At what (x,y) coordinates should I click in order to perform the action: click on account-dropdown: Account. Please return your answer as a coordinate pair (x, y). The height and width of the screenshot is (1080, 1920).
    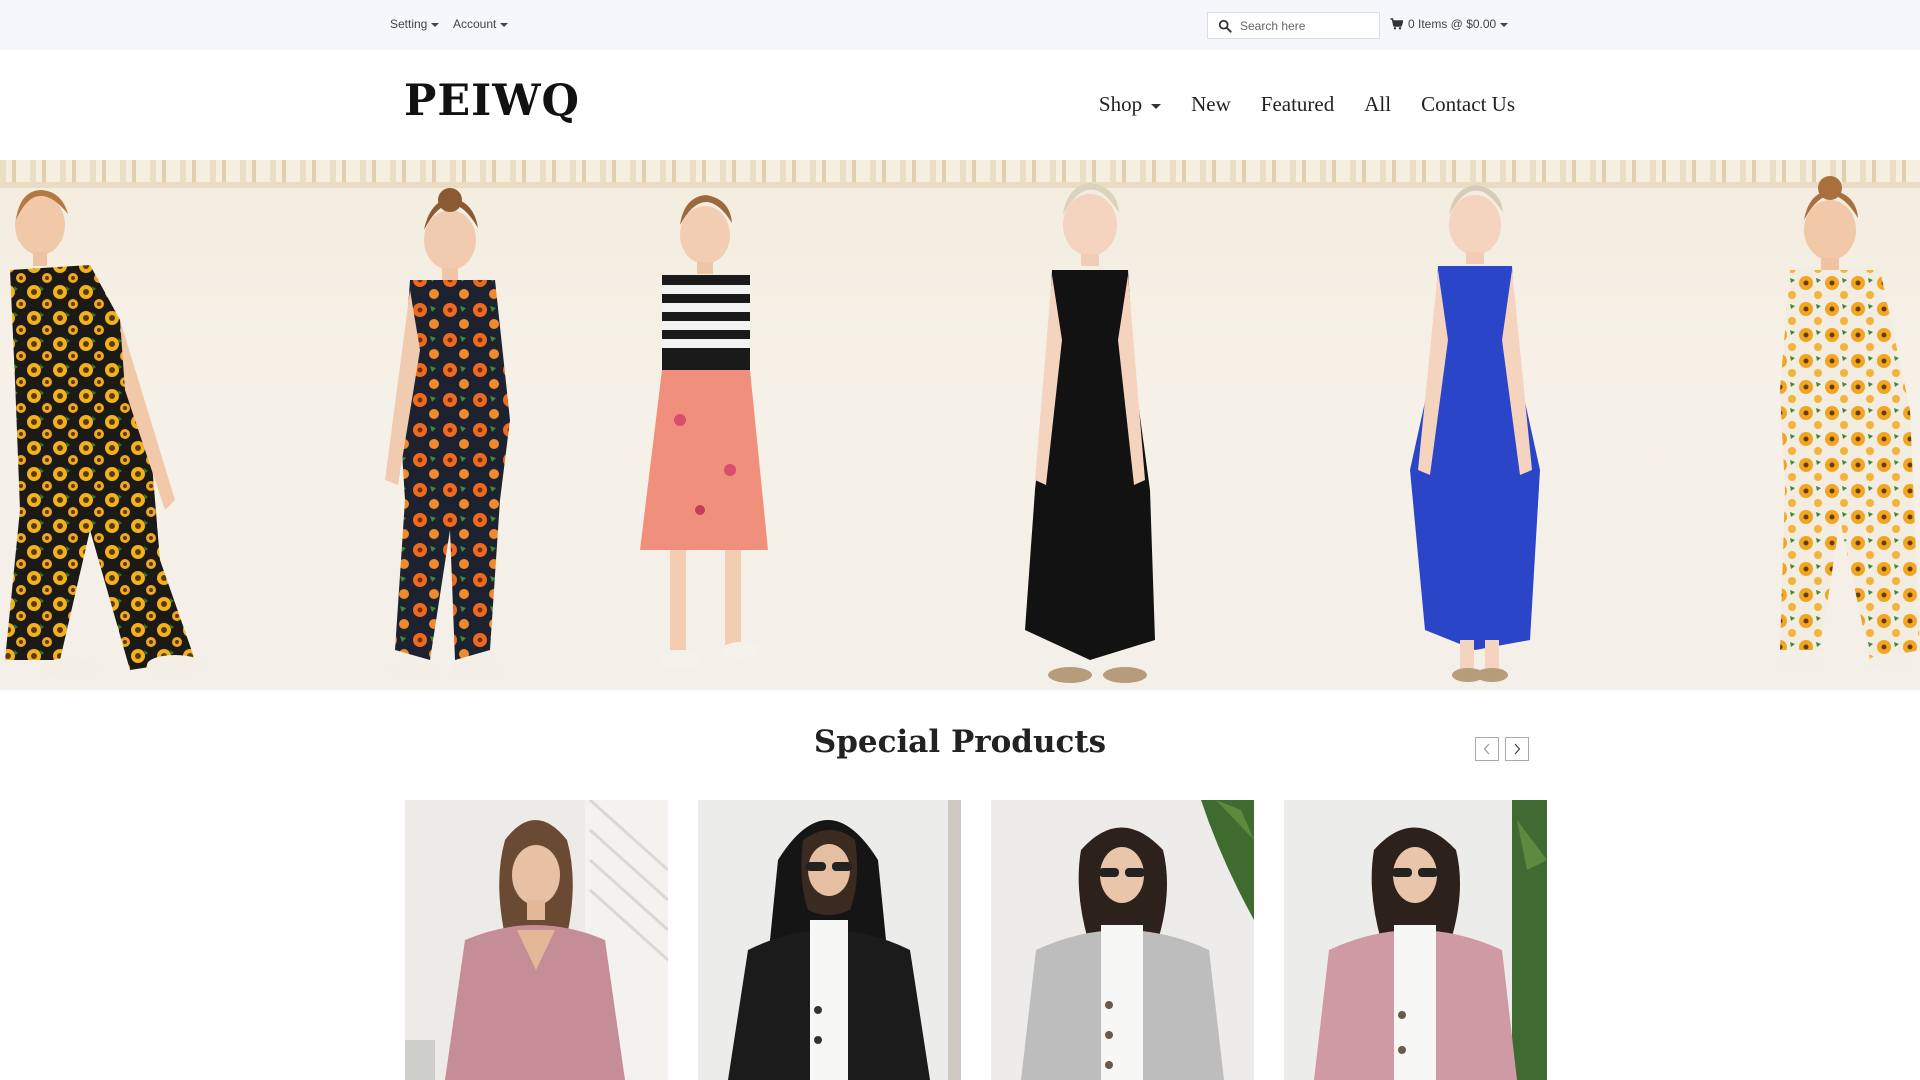
    Looking at the image, I should click on (481, 24).